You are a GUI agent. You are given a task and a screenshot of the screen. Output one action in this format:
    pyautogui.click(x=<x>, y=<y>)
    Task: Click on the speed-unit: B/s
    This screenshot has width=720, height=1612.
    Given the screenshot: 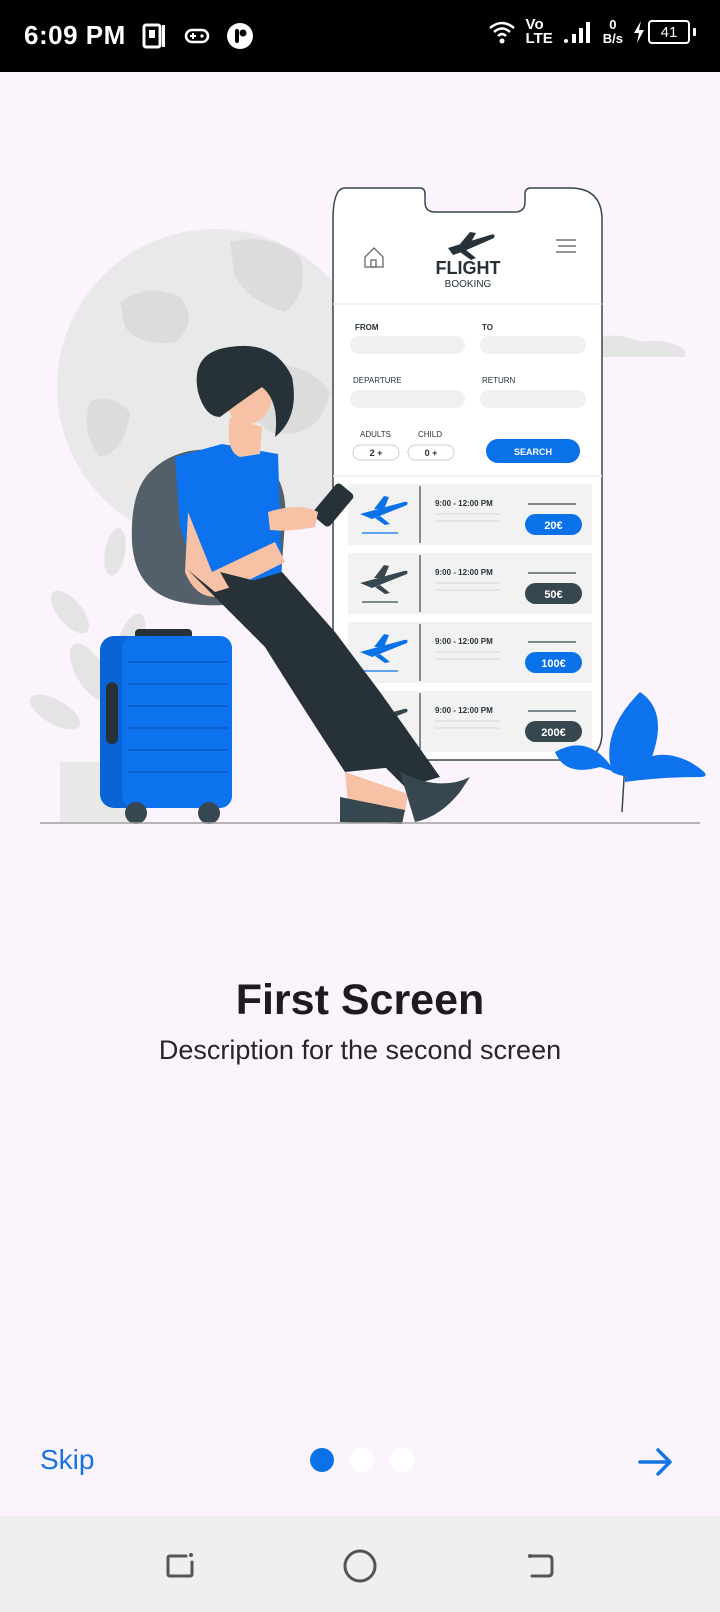 What is the action you would take?
    pyautogui.click(x=612, y=38)
    